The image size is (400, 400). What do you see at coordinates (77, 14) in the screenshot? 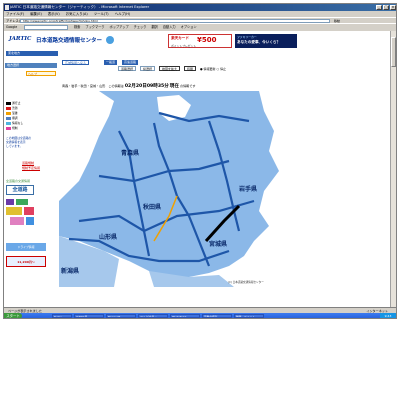
I see `menu-favorites: お気に入り(A)` at bounding box center [77, 14].